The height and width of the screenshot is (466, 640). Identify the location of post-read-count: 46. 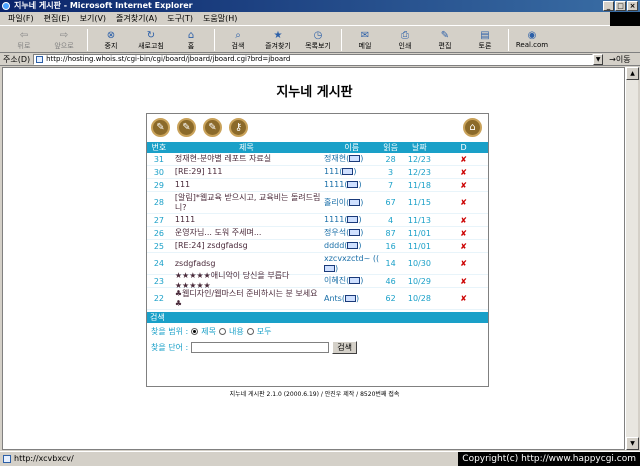
(390, 281).